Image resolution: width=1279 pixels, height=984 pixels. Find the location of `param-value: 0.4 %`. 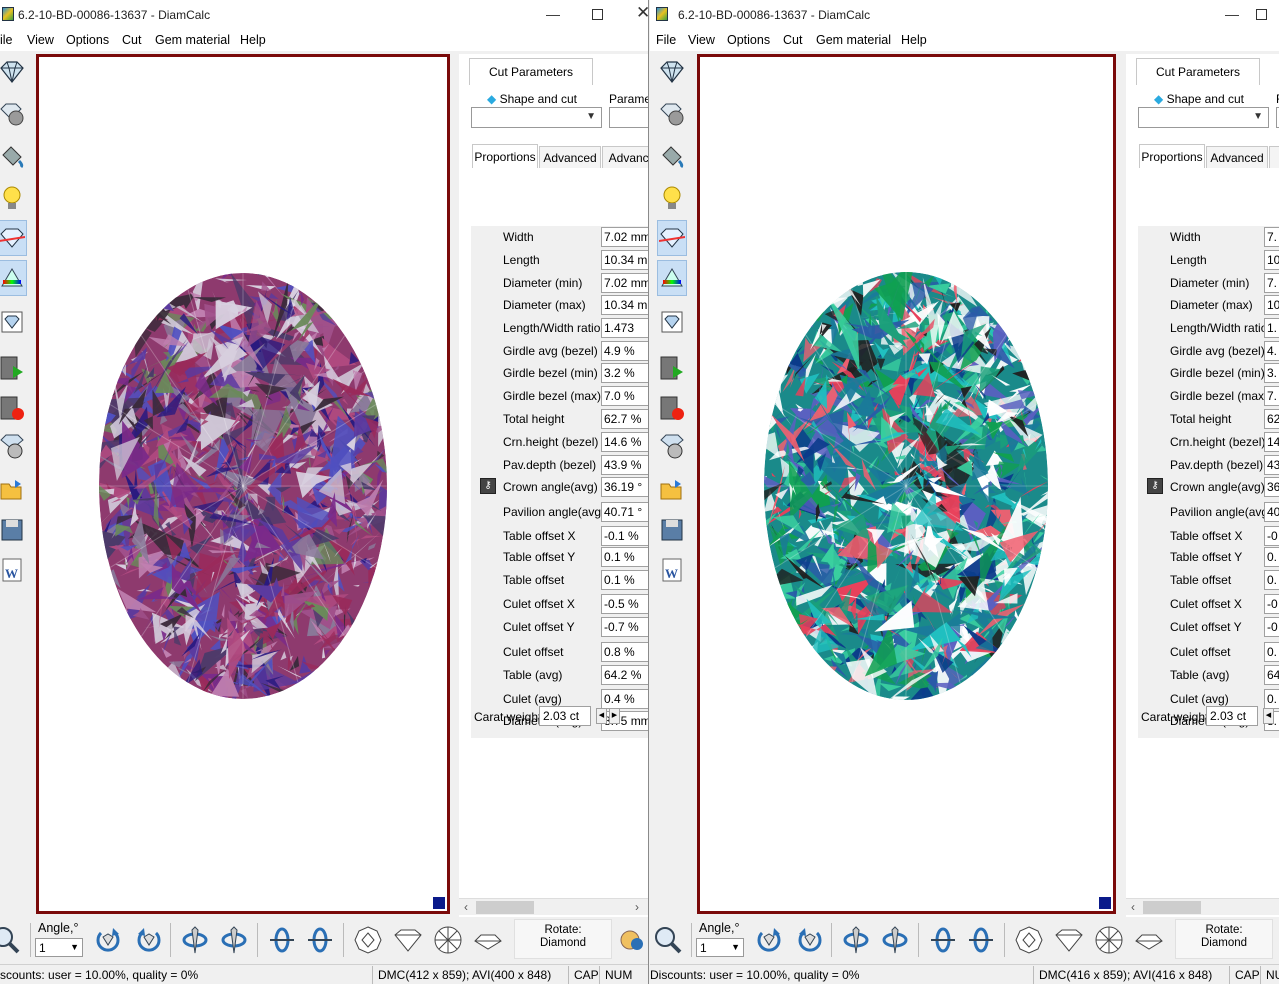

param-value: 0.4 % is located at coordinates (624, 699).